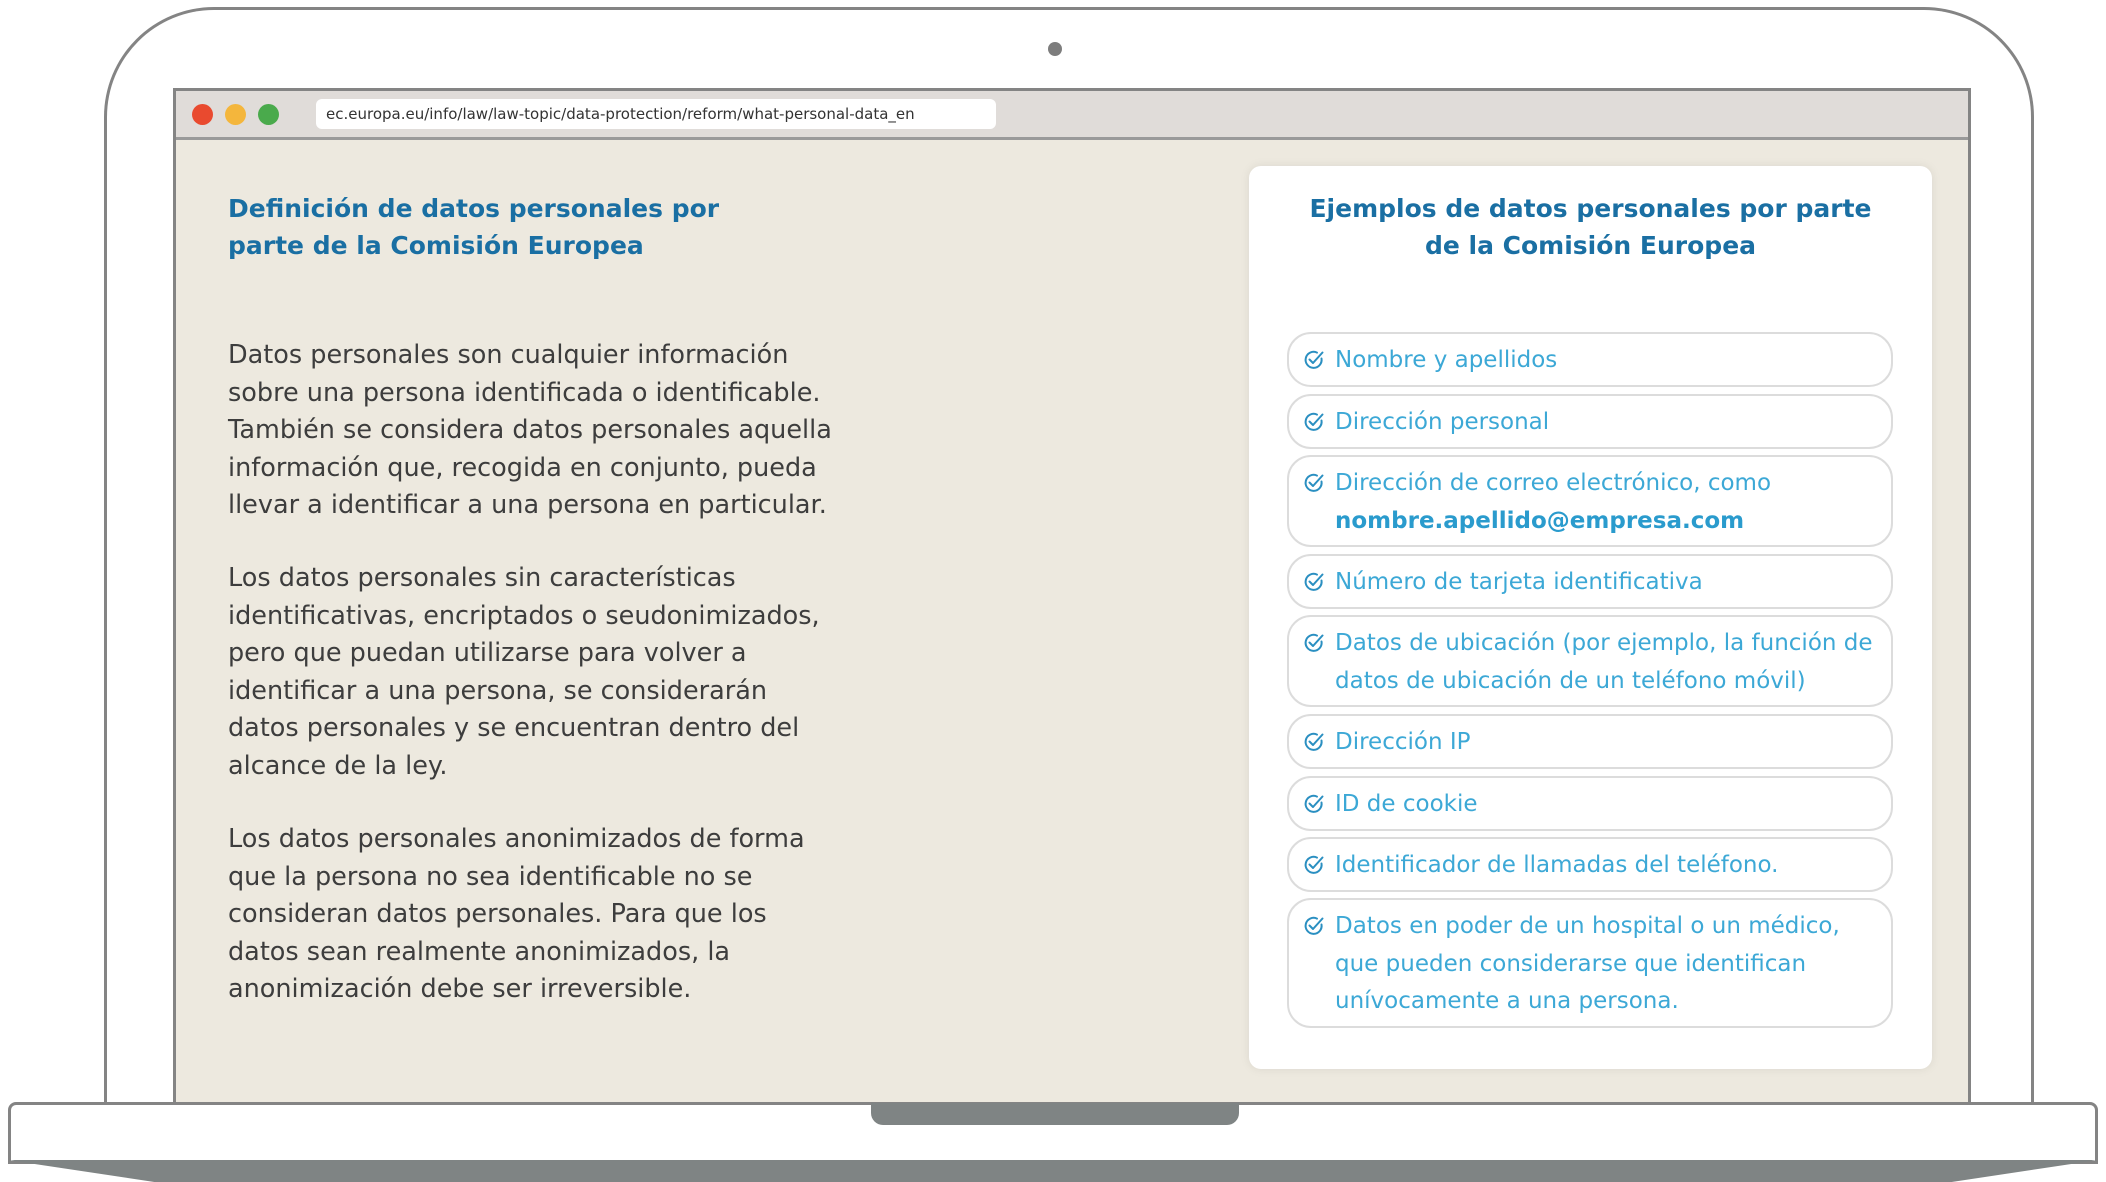 Image resolution: width=2106 pixels, height=1182 pixels. What do you see at coordinates (482, 578) in the screenshot?
I see `paragraph-line: Los datos personales sin características` at bounding box center [482, 578].